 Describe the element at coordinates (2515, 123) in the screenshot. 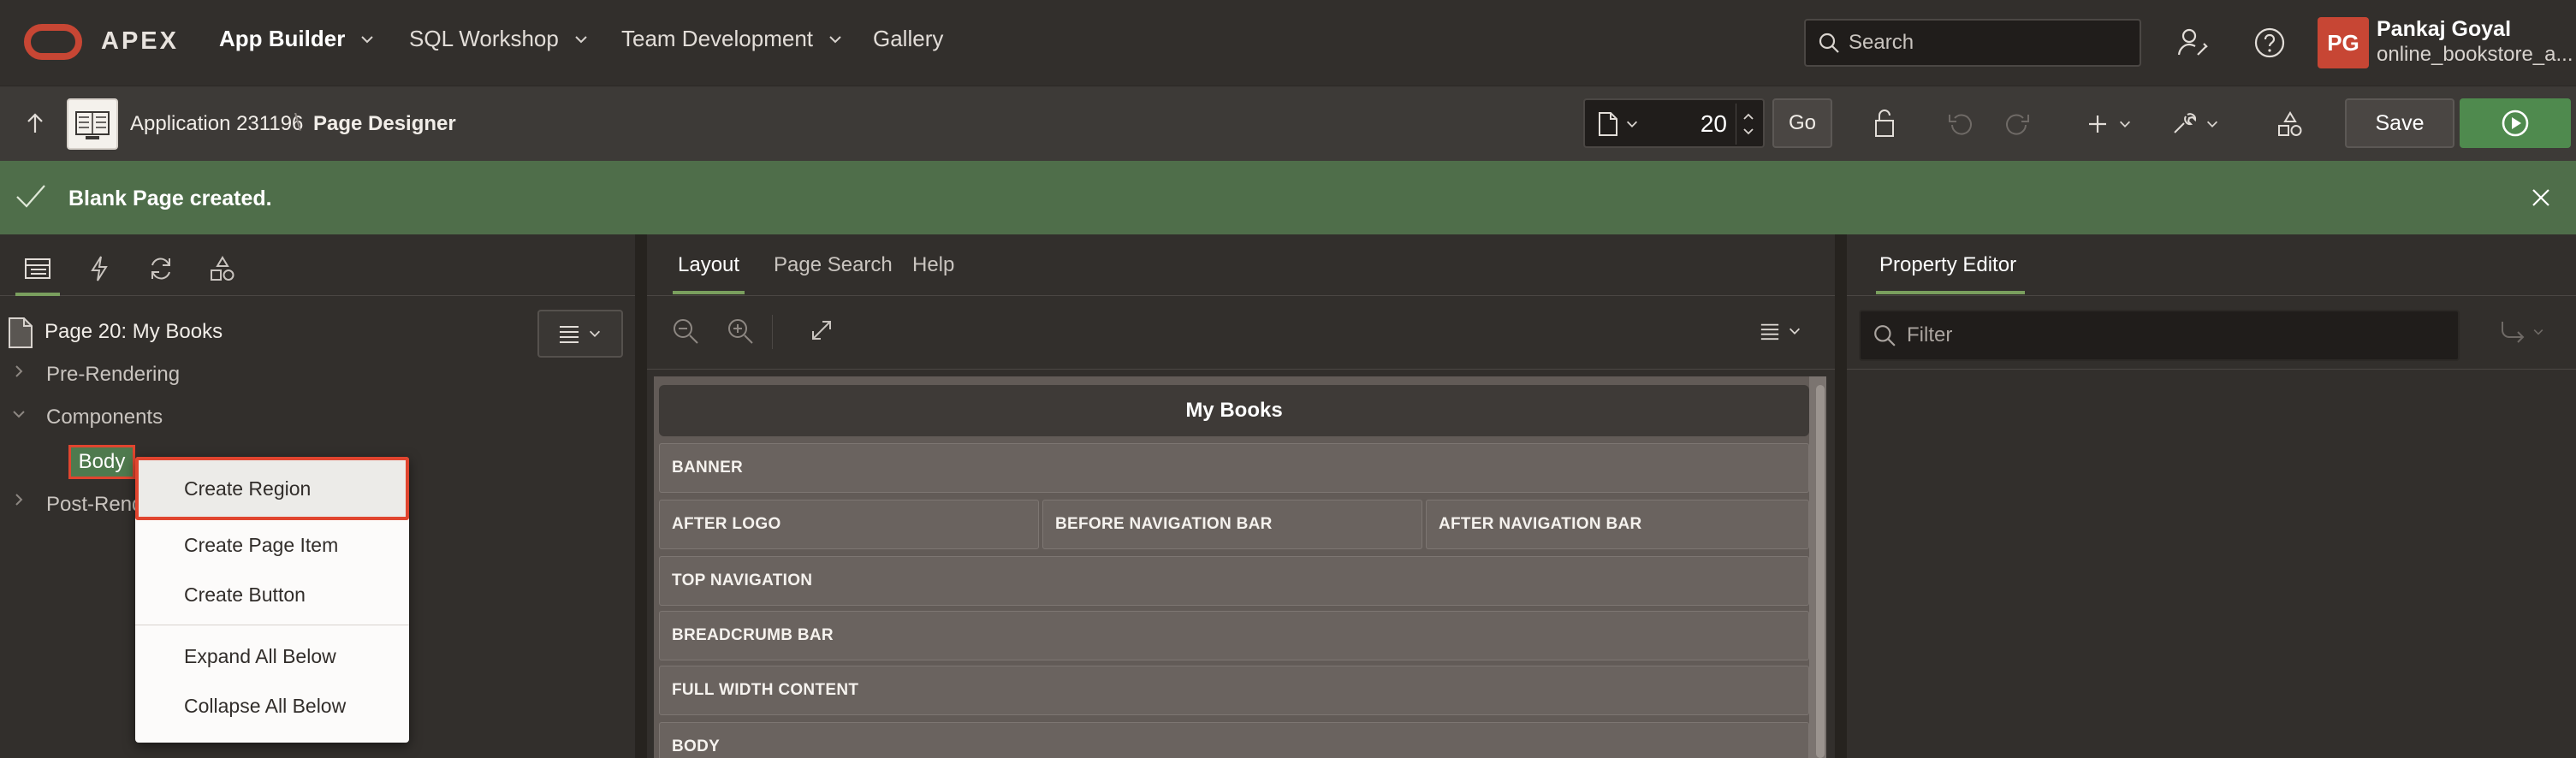

I see `run-page-button` at that location.